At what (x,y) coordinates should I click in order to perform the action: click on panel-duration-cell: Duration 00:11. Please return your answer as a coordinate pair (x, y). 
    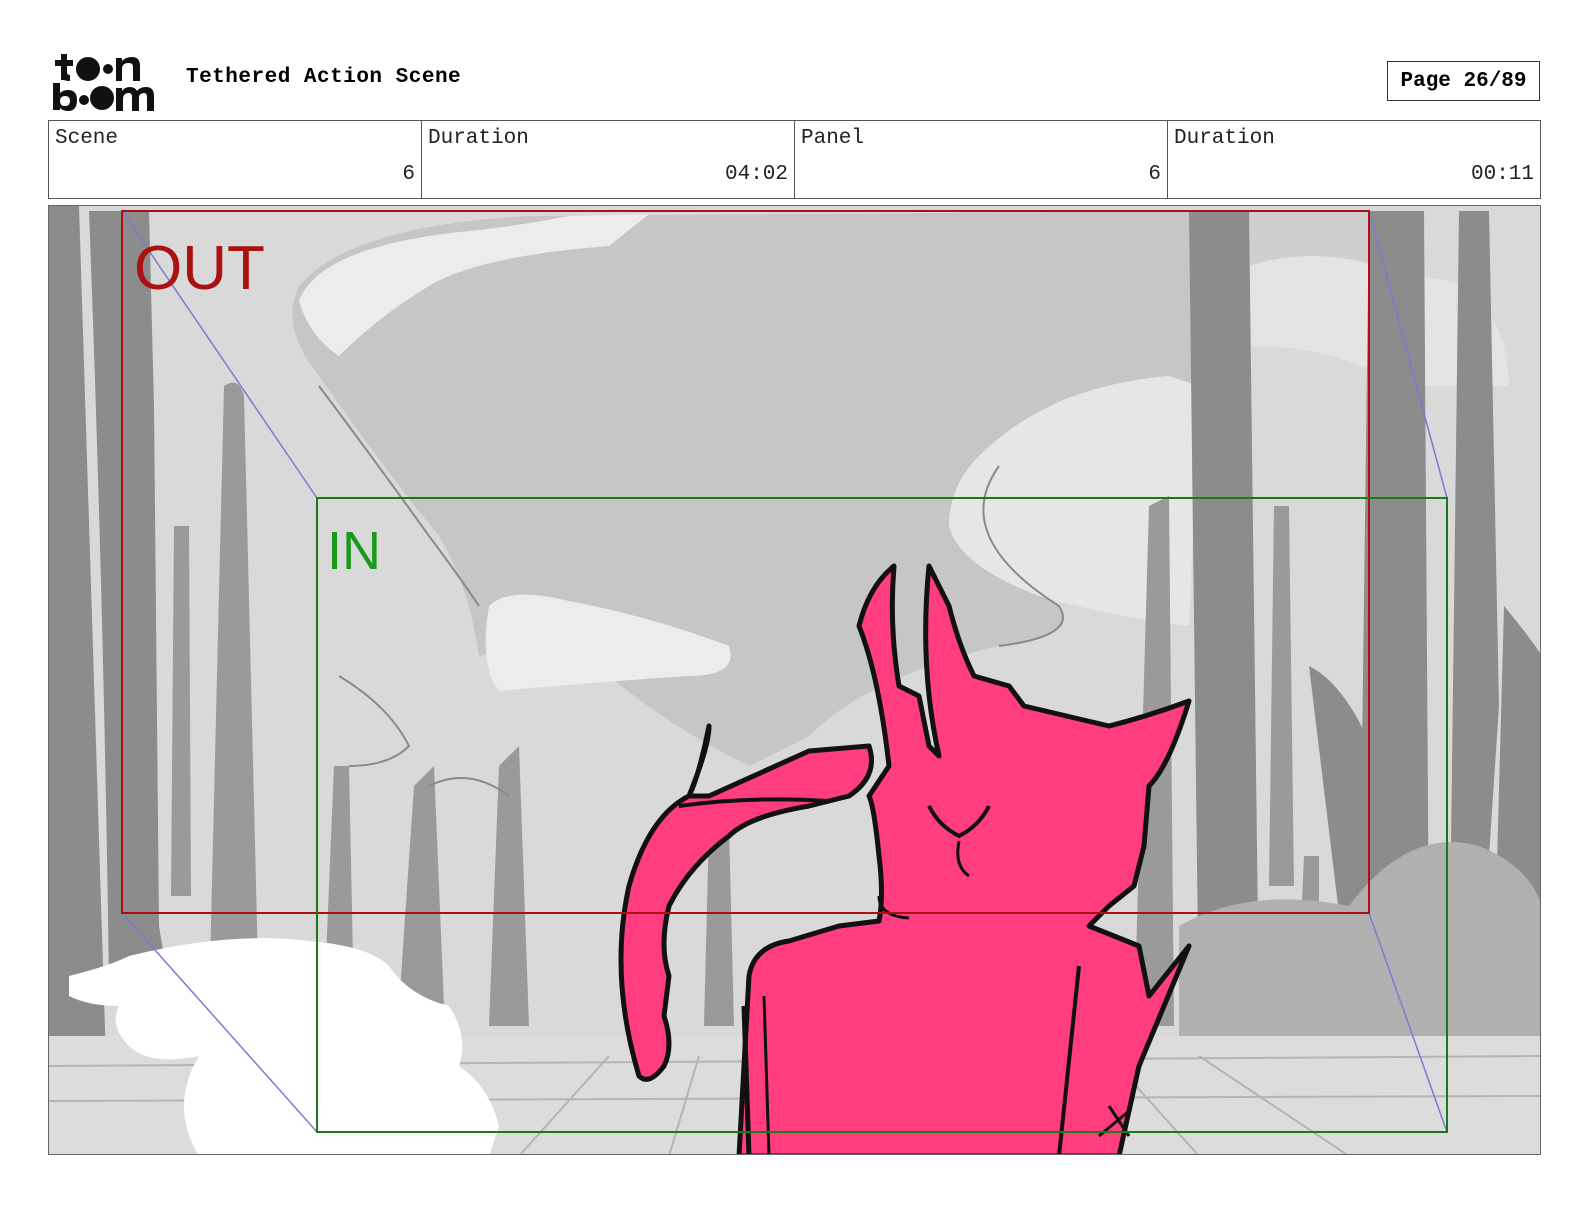
    Looking at the image, I should click on (1354, 159).